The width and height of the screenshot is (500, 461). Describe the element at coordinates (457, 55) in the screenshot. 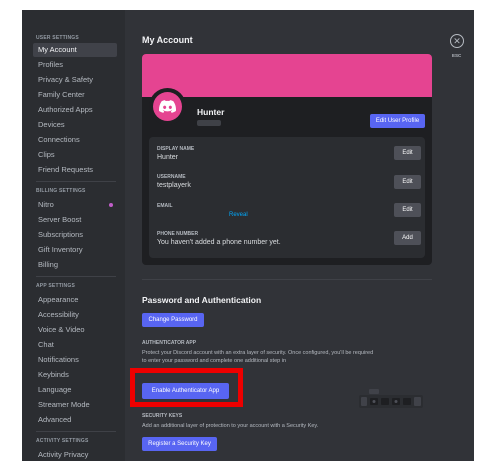

I see `esc-label: ESC` at that location.